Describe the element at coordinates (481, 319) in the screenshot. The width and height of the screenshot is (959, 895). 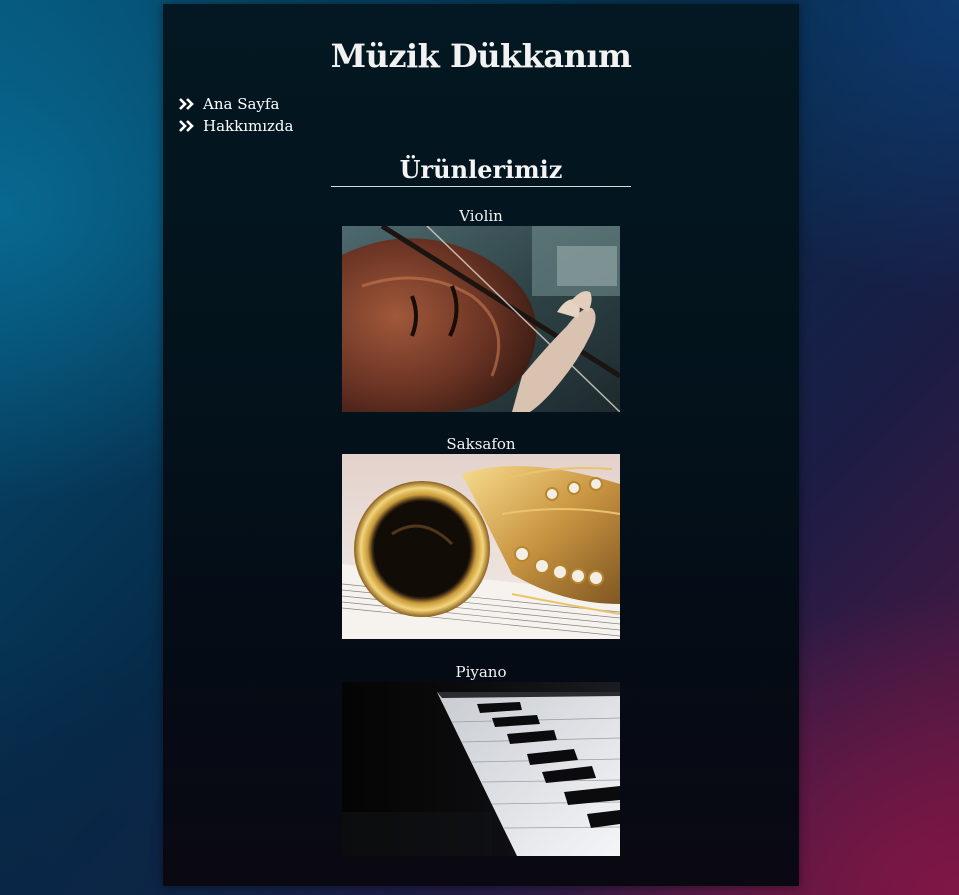
I see `violin-photo` at that location.